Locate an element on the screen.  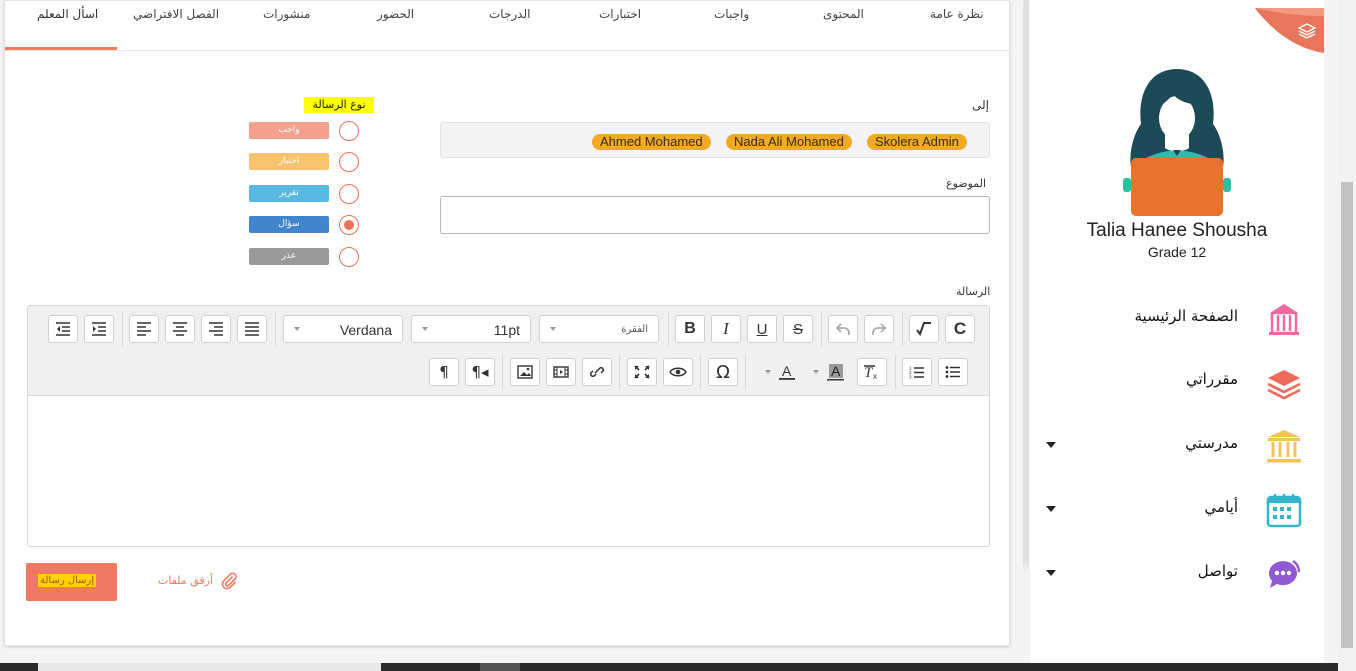
message-type-tag: تقرير is located at coordinates (289, 193).